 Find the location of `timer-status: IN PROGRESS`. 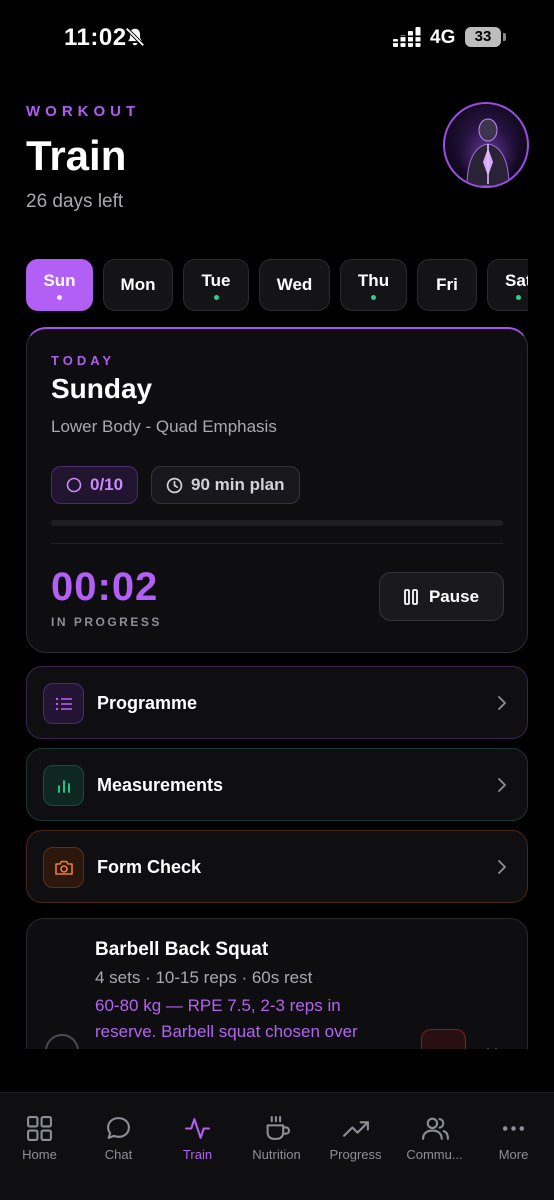

timer-status: IN PROGRESS is located at coordinates (106, 622).